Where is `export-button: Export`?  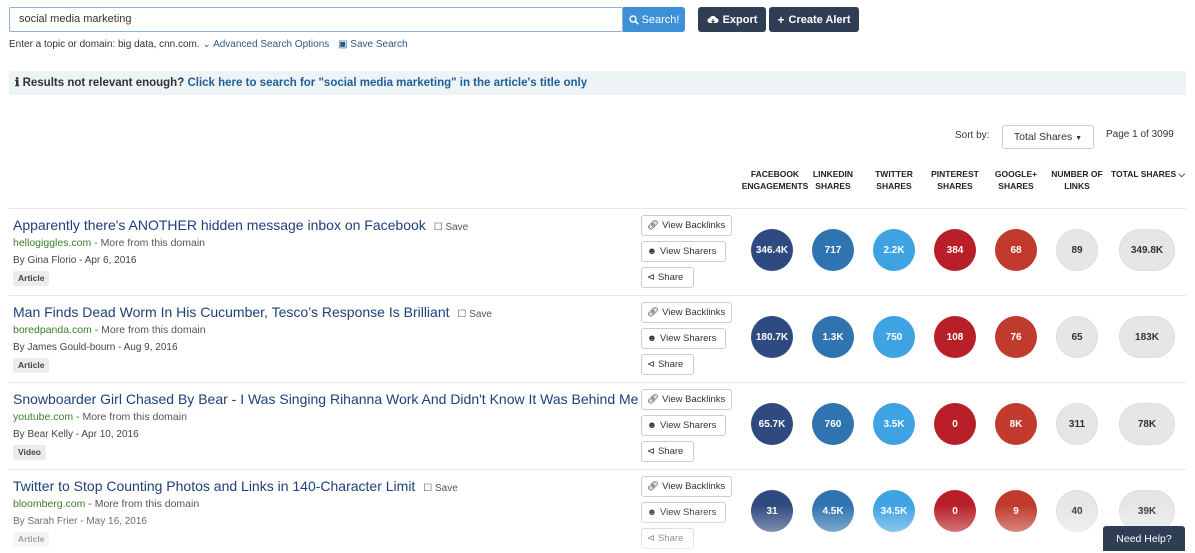 export-button: Export is located at coordinates (732, 19).